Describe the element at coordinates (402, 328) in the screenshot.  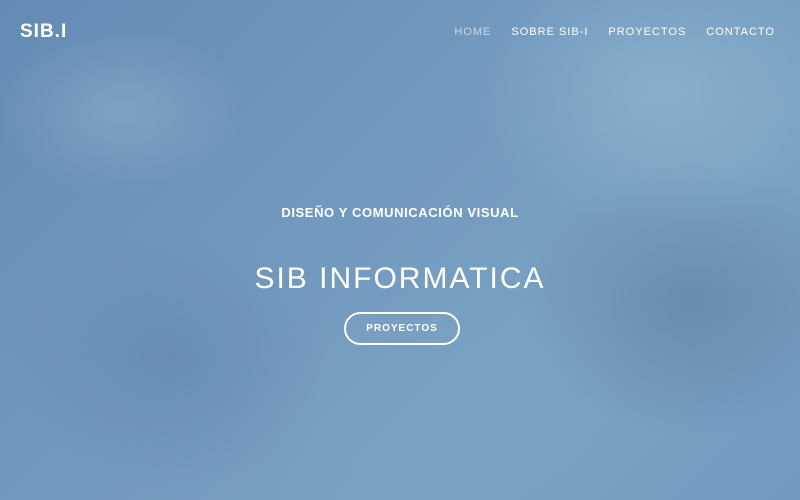
I see `projects-button: PROYECTOS` at that location.